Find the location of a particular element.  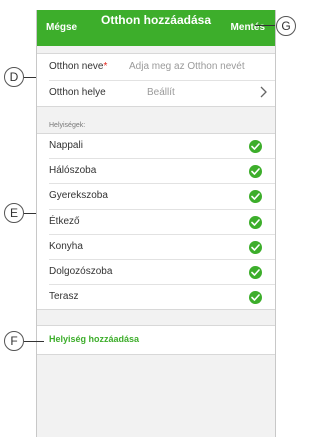

room-name: Konyha is located at coordinates (66, 246).